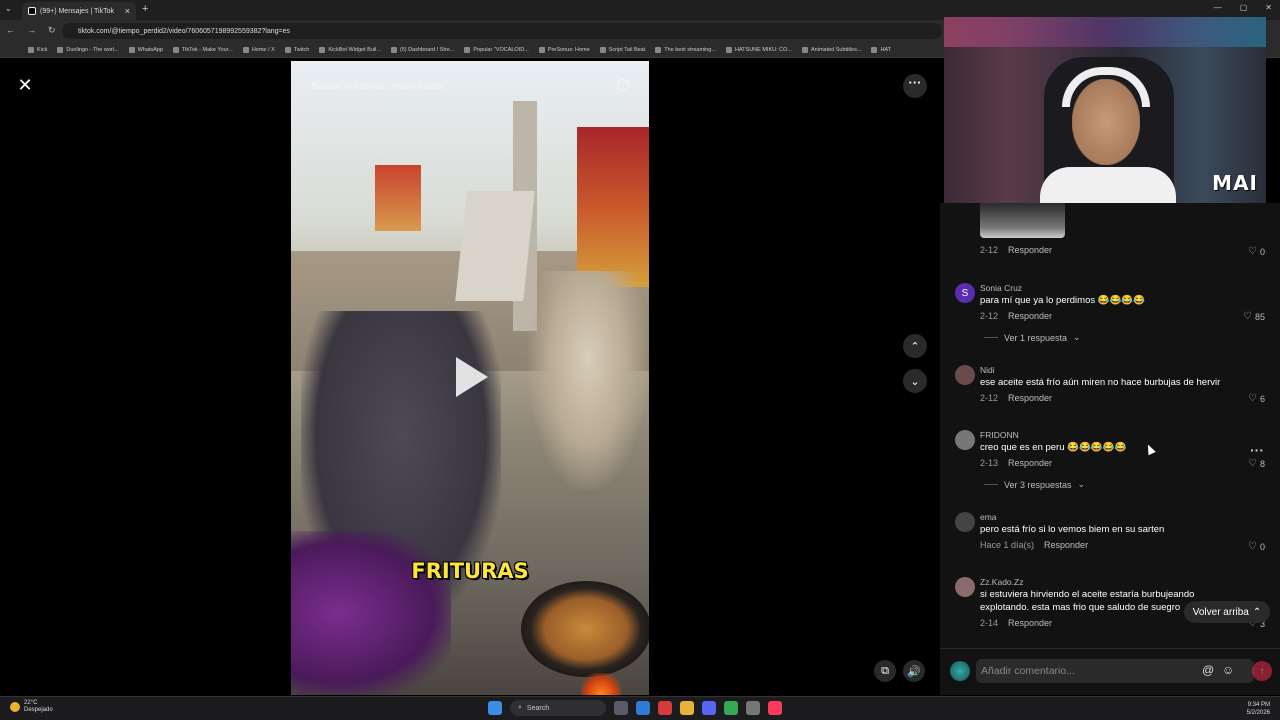 Image resolution: width=1280 pixels, height=720 pixels. I want to click on close-video-icon: ✕, so click(25, 85).